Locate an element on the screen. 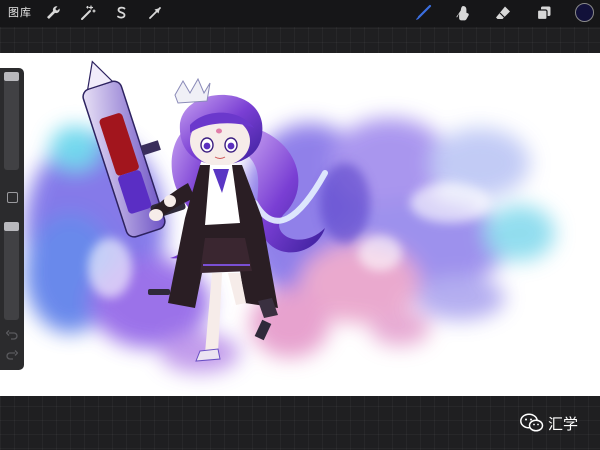 The width and height of the screenshot is (600, 450). brush-size-thumb is located at coordinates (11, 76).